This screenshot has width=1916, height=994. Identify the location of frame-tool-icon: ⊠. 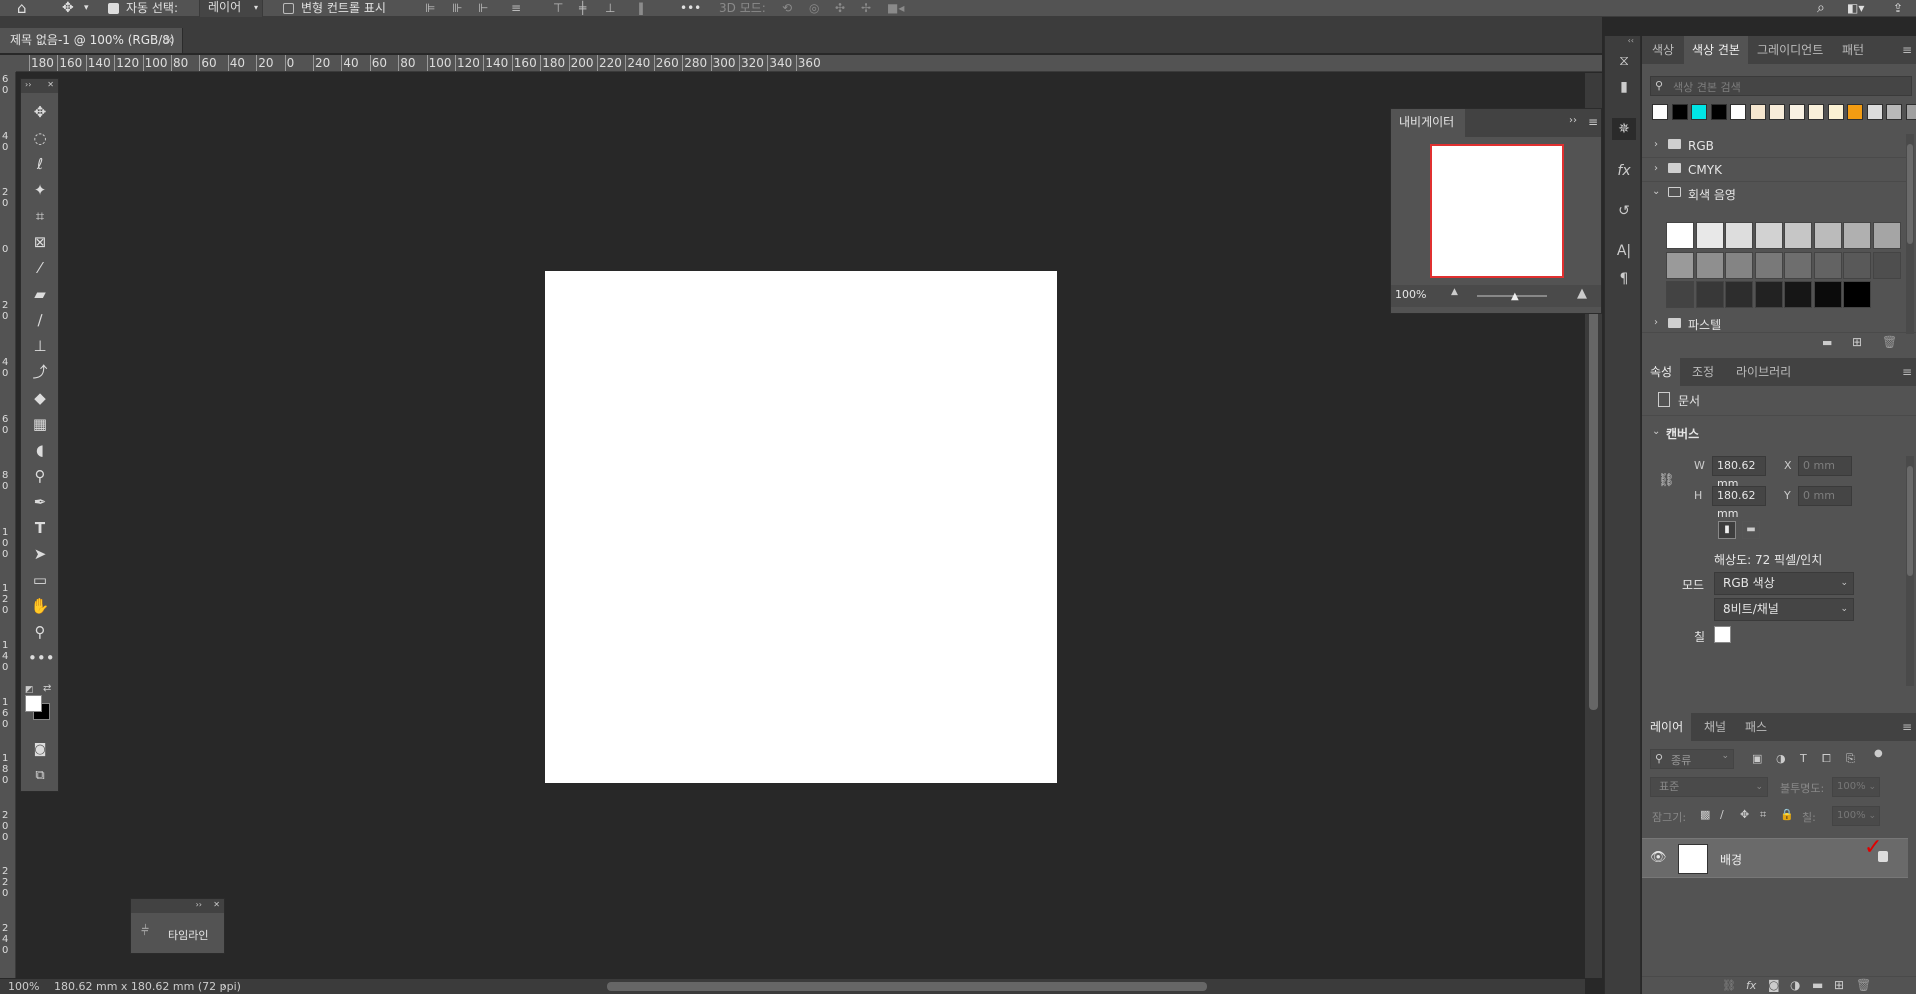
(40, 242).